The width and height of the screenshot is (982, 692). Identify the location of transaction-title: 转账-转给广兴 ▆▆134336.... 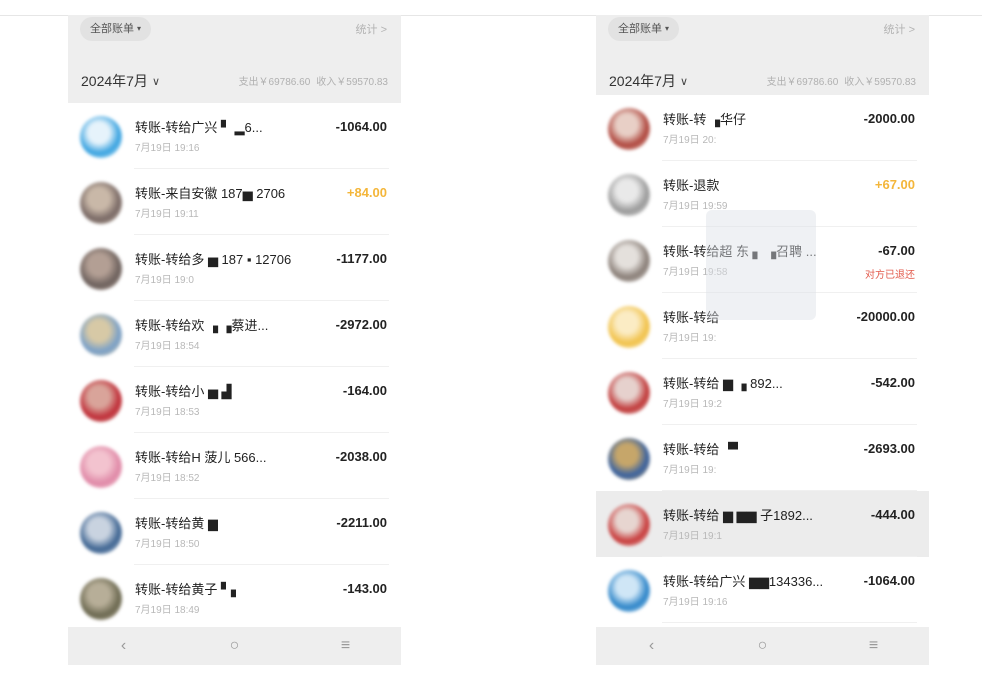
(743, 581).